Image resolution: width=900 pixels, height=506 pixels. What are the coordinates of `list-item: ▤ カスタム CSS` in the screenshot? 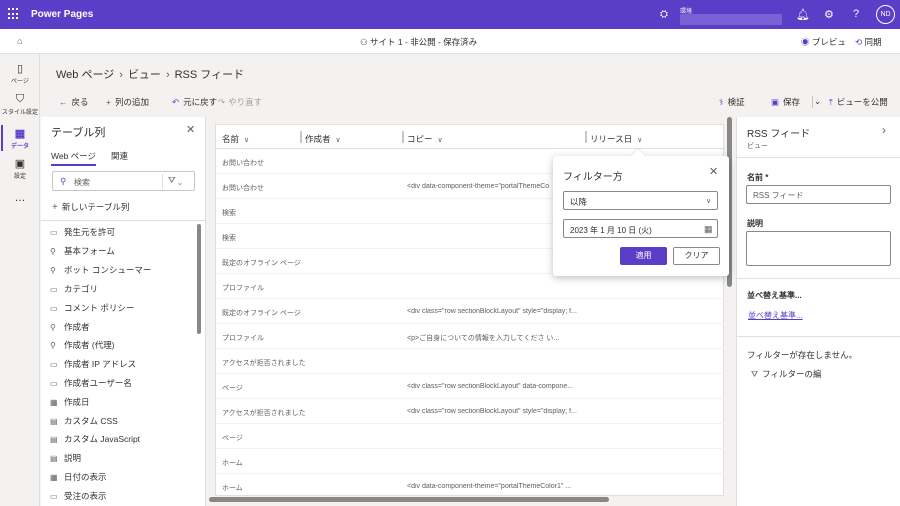 It's located at (84, 421).